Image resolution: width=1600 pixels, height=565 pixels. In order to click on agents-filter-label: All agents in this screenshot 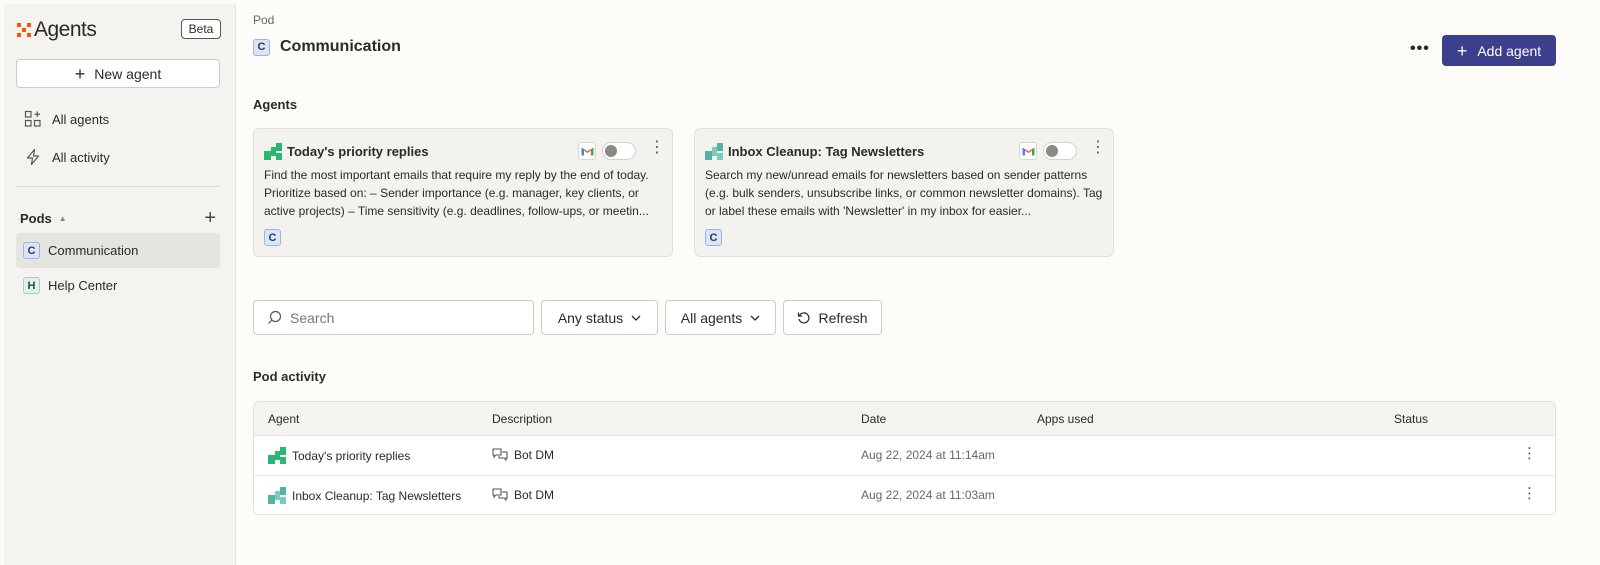, I will do `click(711, 317)`.